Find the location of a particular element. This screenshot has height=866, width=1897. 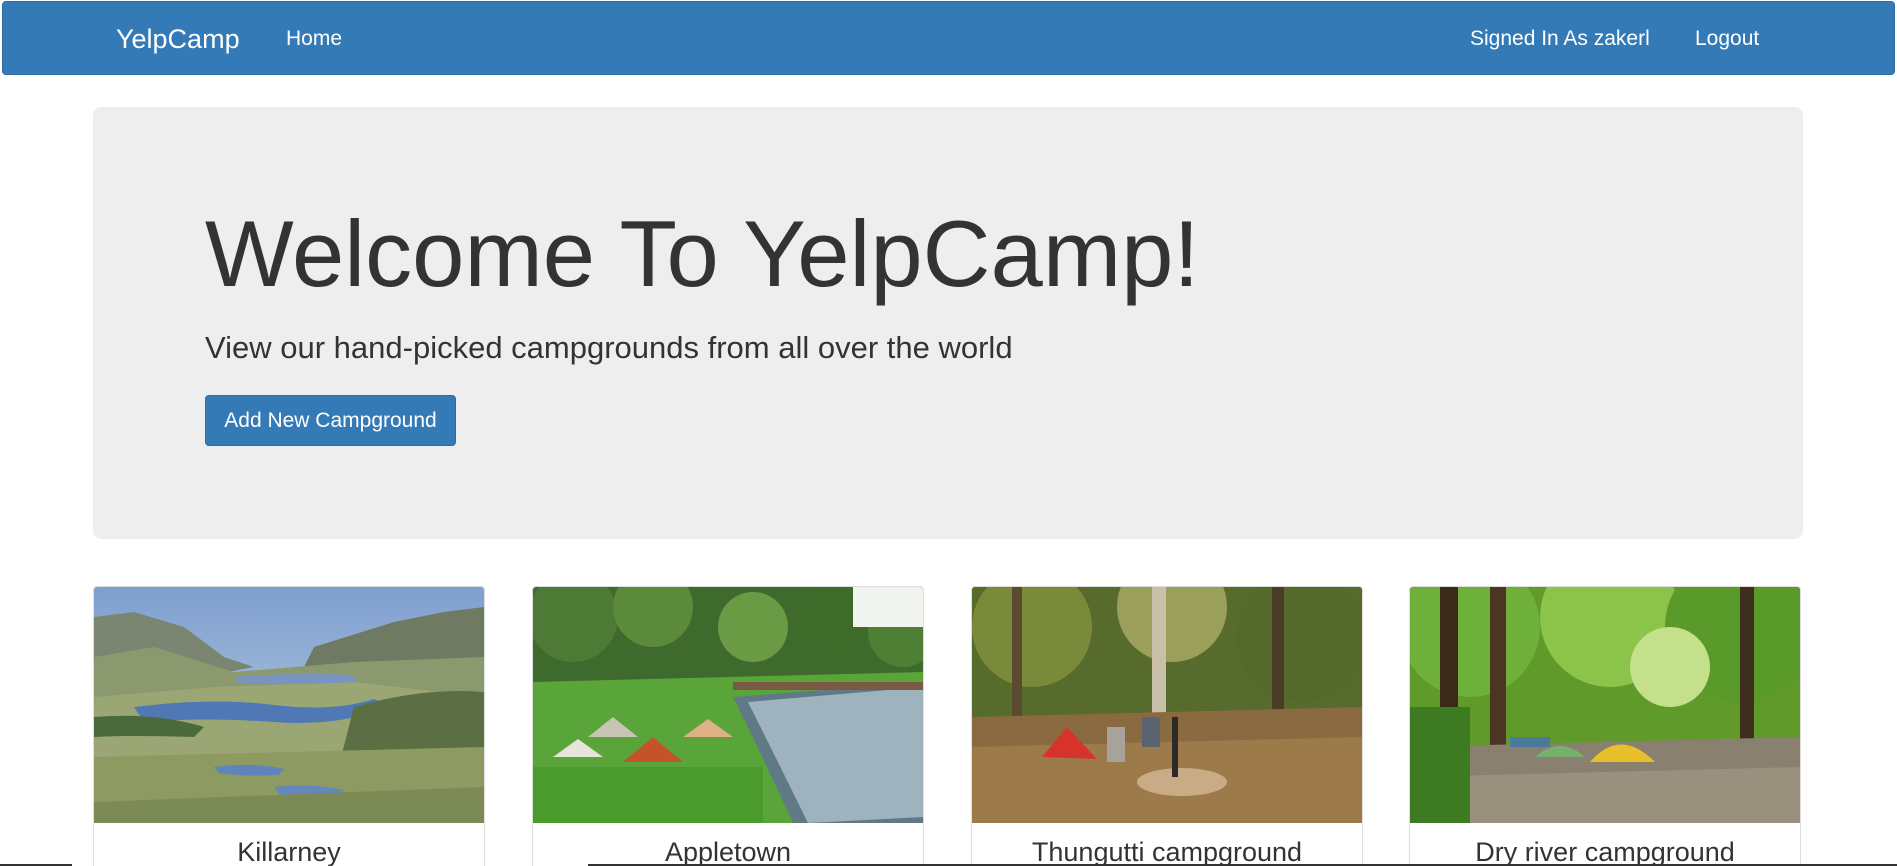

campground-name: Killarney is located at coordinates (289, 851).